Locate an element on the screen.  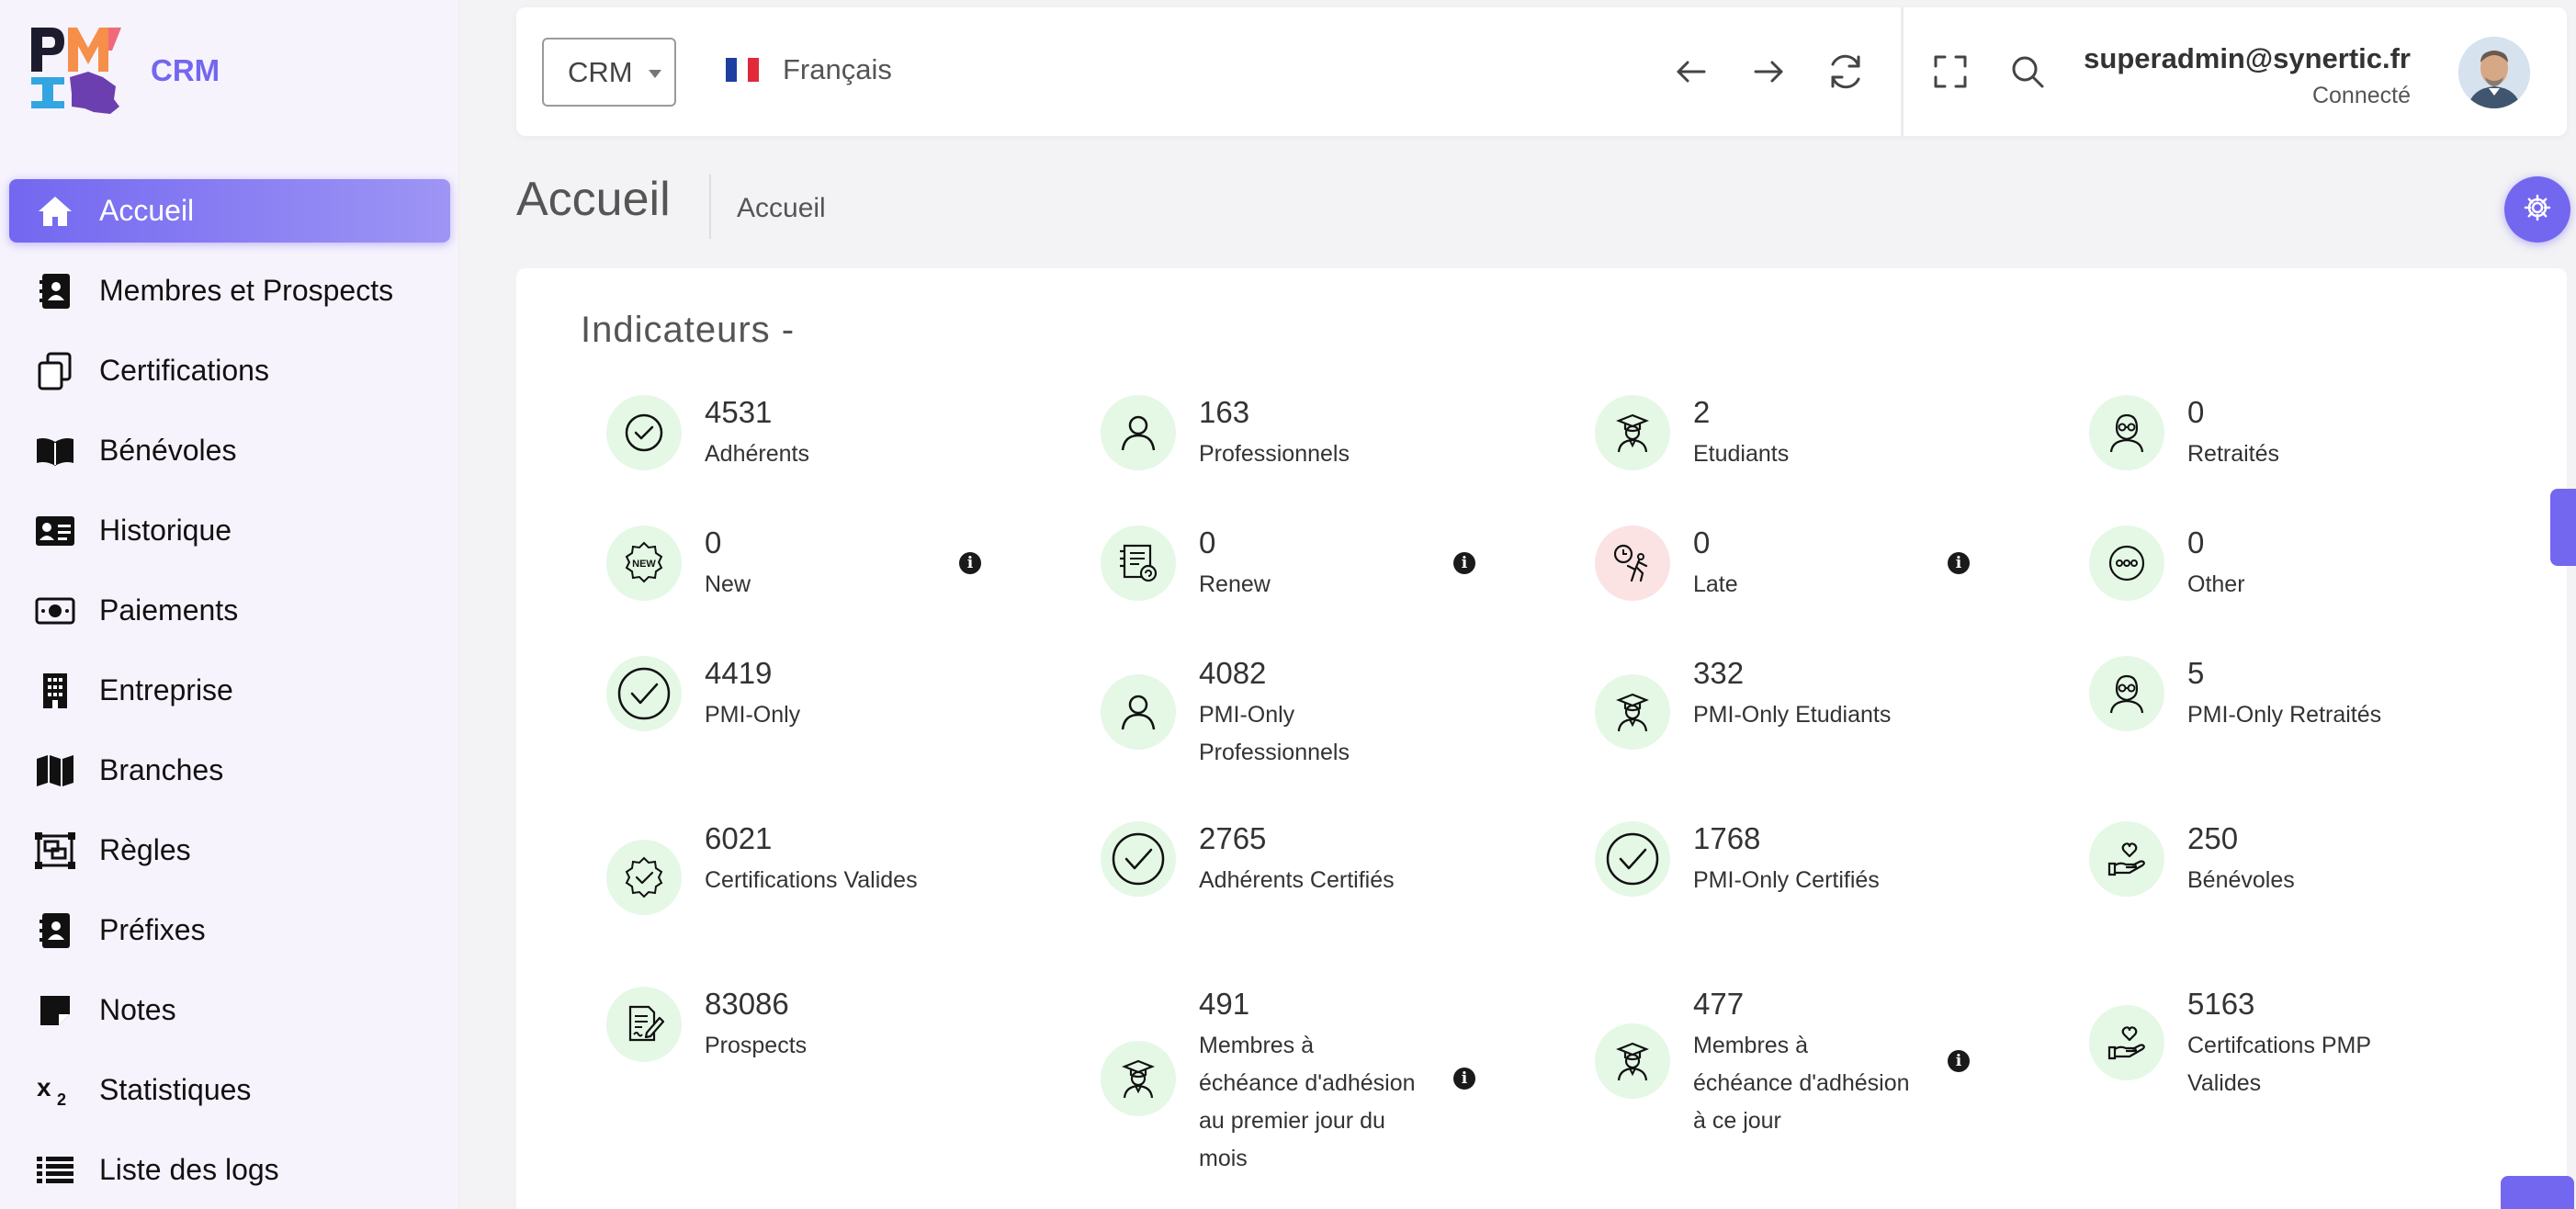
france-flag-icon is located at coordinates (742, 70).